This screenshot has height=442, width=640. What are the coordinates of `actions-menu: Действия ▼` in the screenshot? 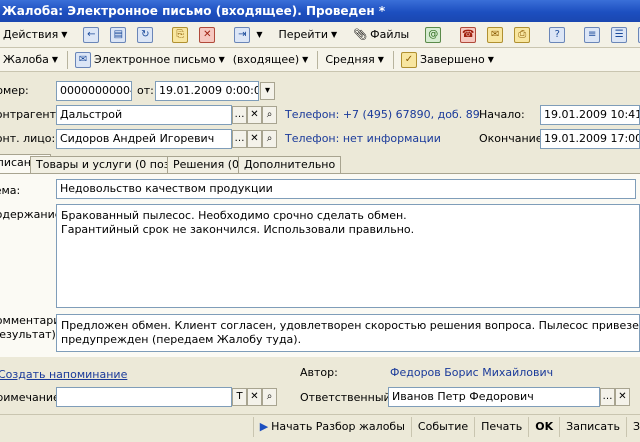 It's located at (35, 35).